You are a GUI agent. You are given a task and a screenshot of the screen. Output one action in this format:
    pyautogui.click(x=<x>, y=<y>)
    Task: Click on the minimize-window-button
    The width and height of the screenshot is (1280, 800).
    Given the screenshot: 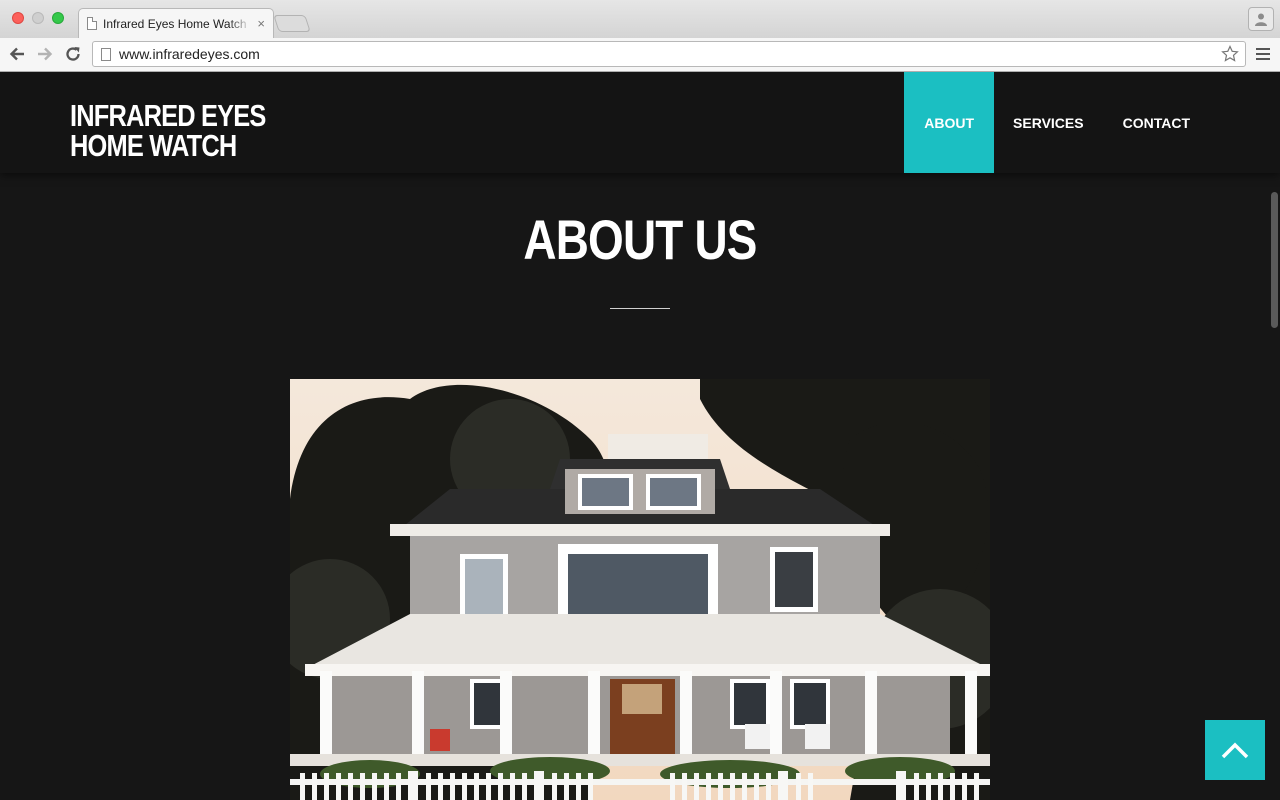 What is the action you would take?
    pyautogui.click(x=38, y=18)
    